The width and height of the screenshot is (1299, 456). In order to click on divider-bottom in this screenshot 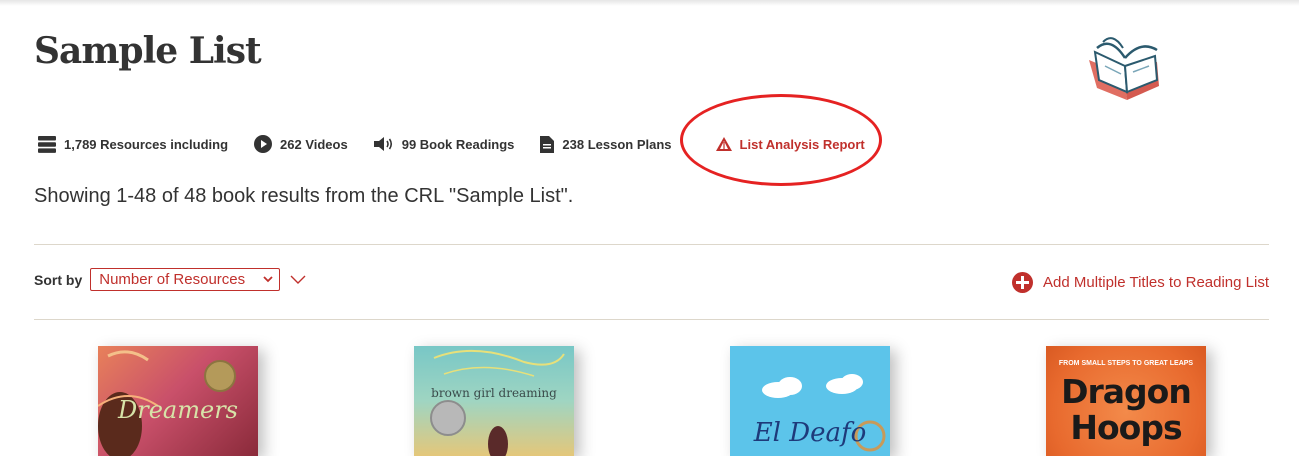, I will do `click(651, 319)`.